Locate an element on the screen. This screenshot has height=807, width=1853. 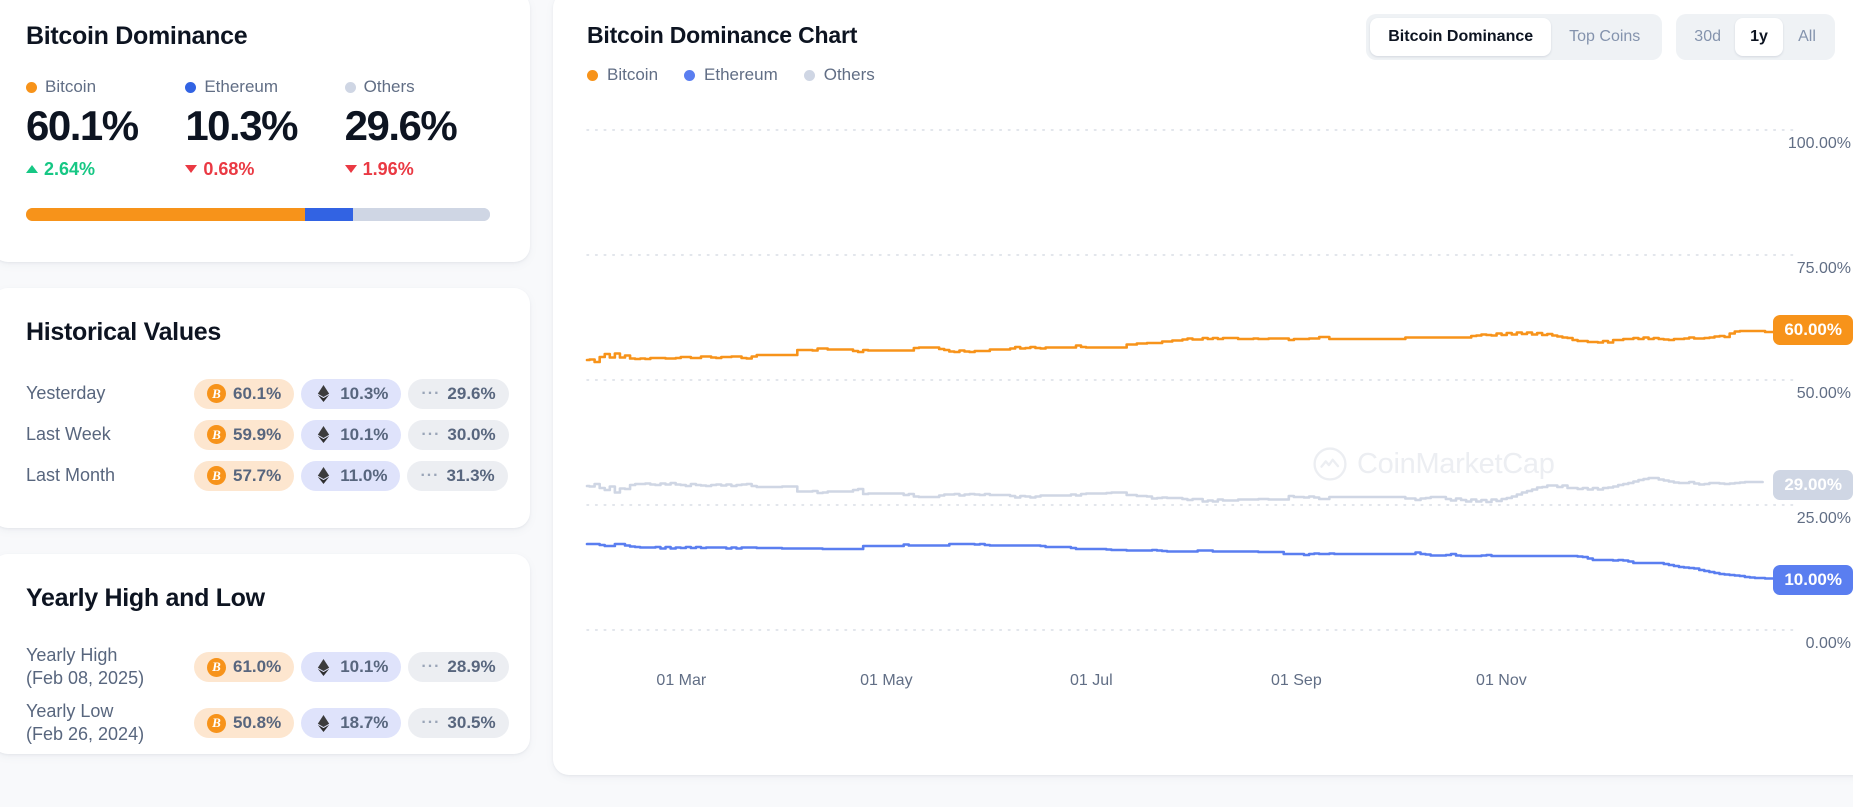
chip-bitcoin: B 59.9% is located at coordinates (244, 434).